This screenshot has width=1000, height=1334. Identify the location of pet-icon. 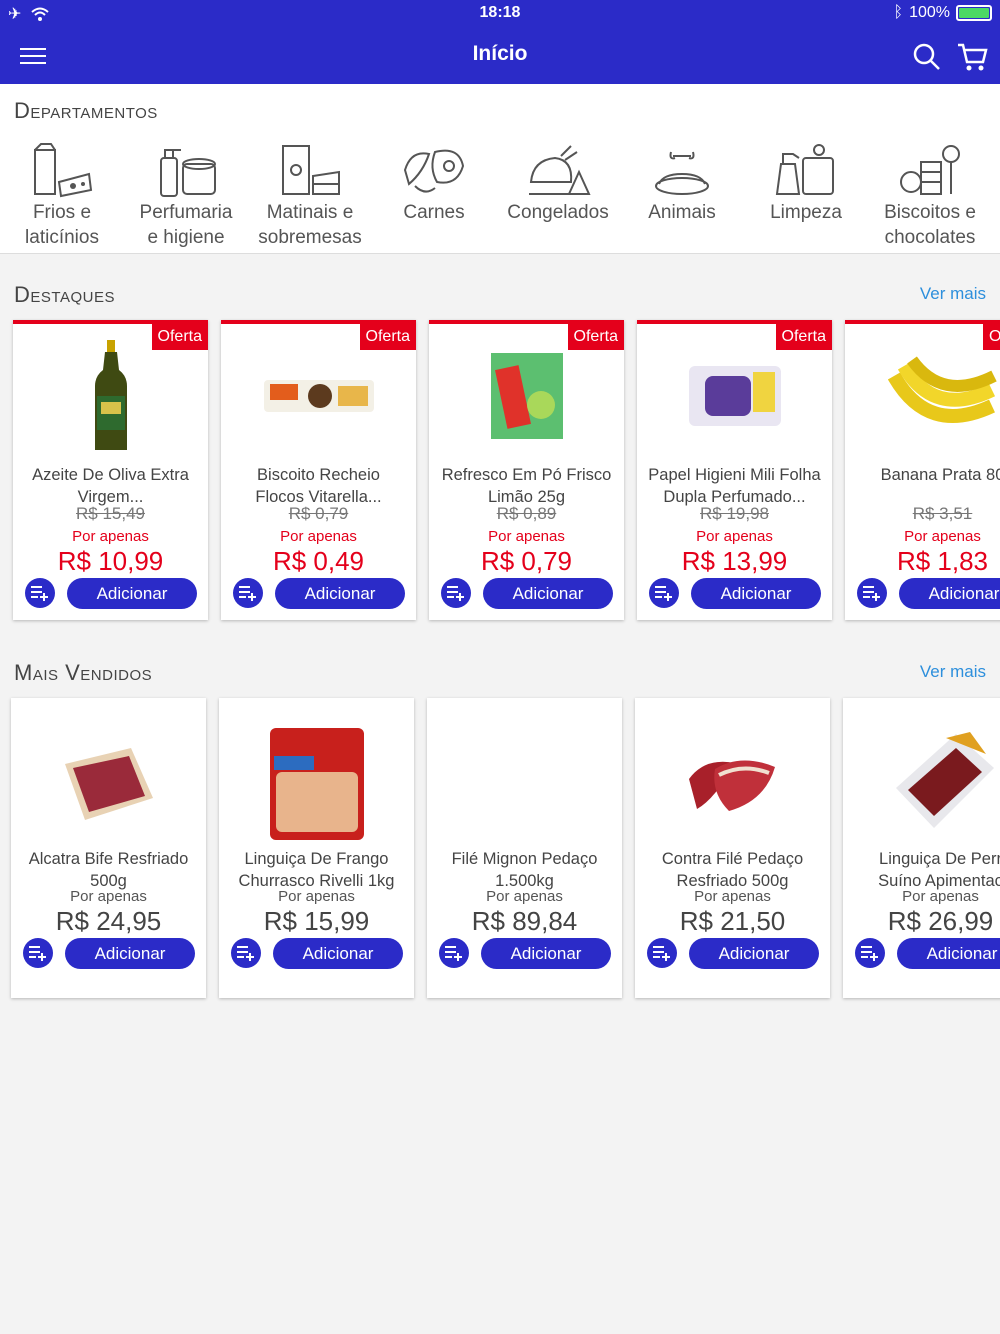
(682, 173).